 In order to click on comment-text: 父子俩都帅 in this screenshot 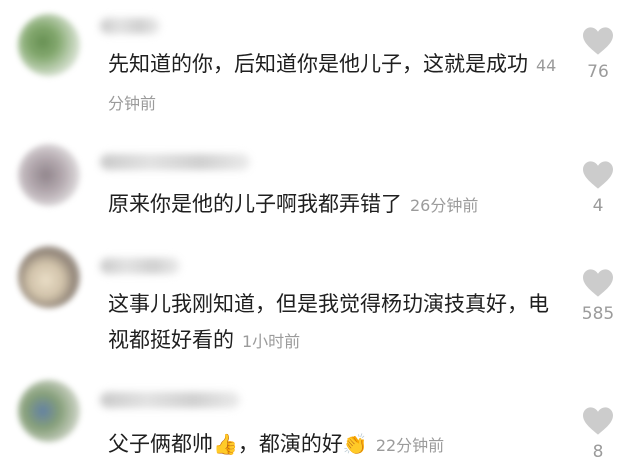, I will do `click(160, 444)`.